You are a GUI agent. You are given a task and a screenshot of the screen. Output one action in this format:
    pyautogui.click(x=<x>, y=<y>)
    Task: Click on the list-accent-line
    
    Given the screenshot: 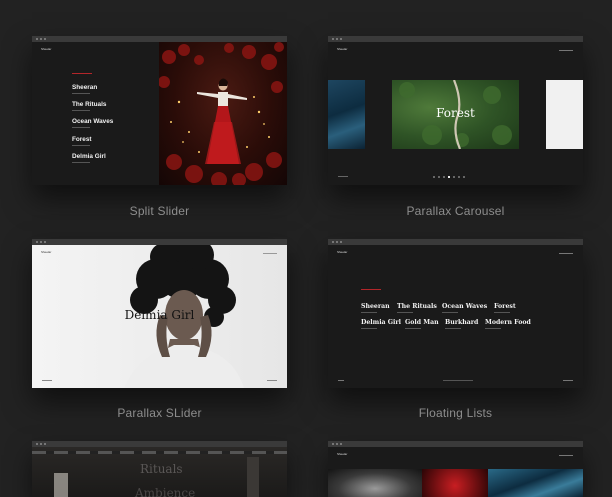 What is the action you would take?
    pyautogui.click(x=371, y=289)
    